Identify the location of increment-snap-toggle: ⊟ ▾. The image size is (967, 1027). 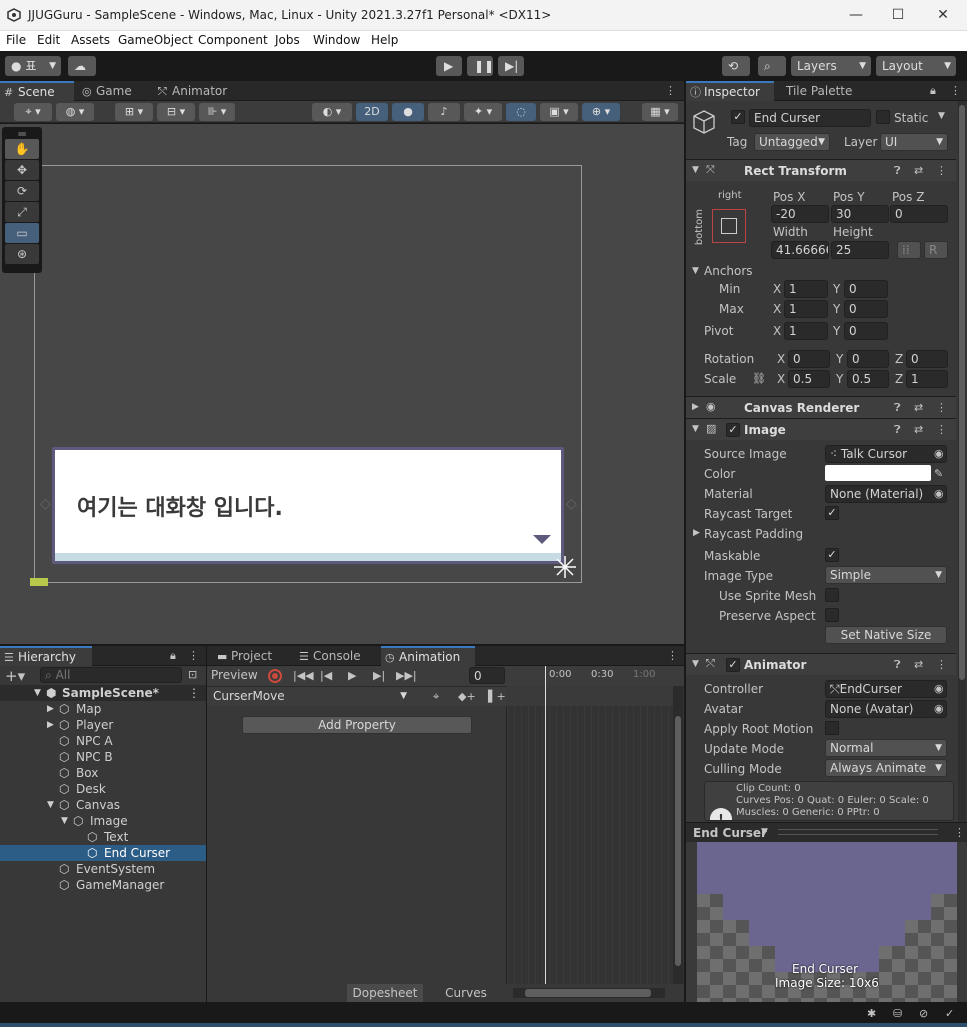
(176, 112).